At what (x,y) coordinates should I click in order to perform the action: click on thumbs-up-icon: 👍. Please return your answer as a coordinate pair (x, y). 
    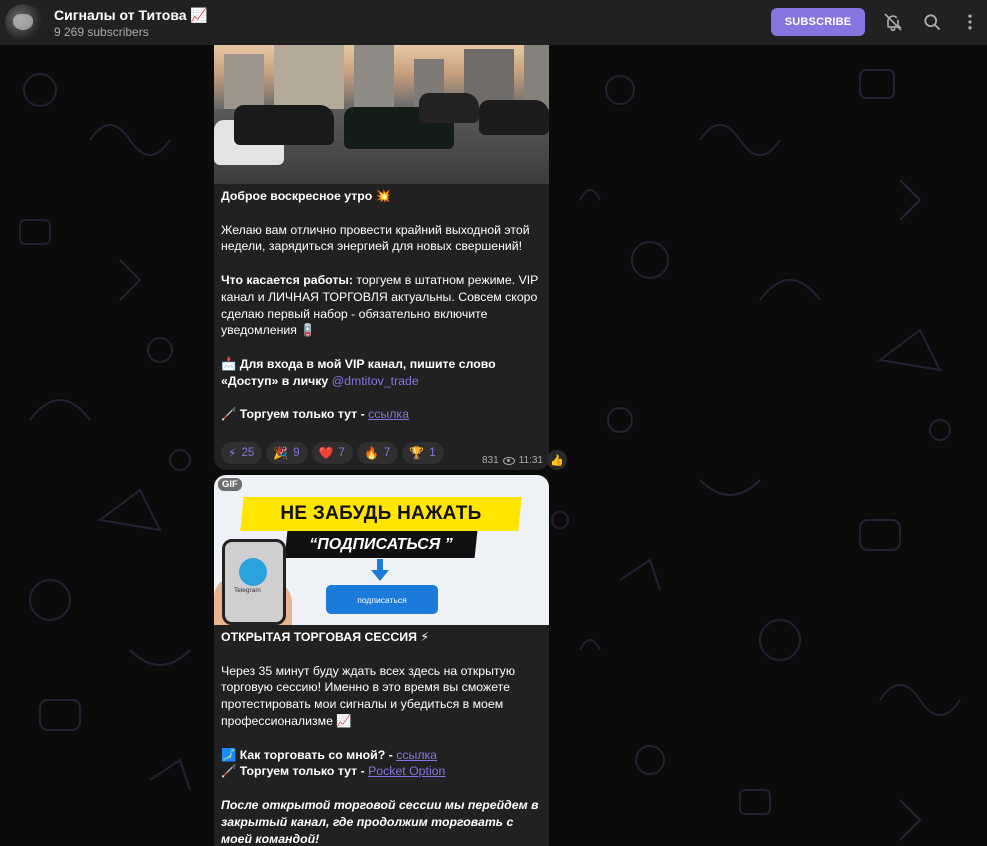
    Looking at the image, I should click on (557, 460).